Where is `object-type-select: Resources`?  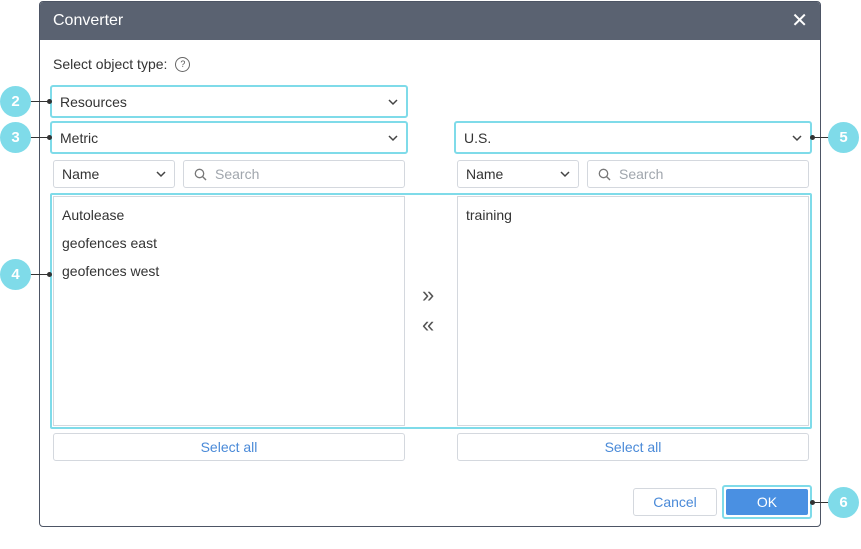 object-type-select: Resources is located at coordinates (229, 101).